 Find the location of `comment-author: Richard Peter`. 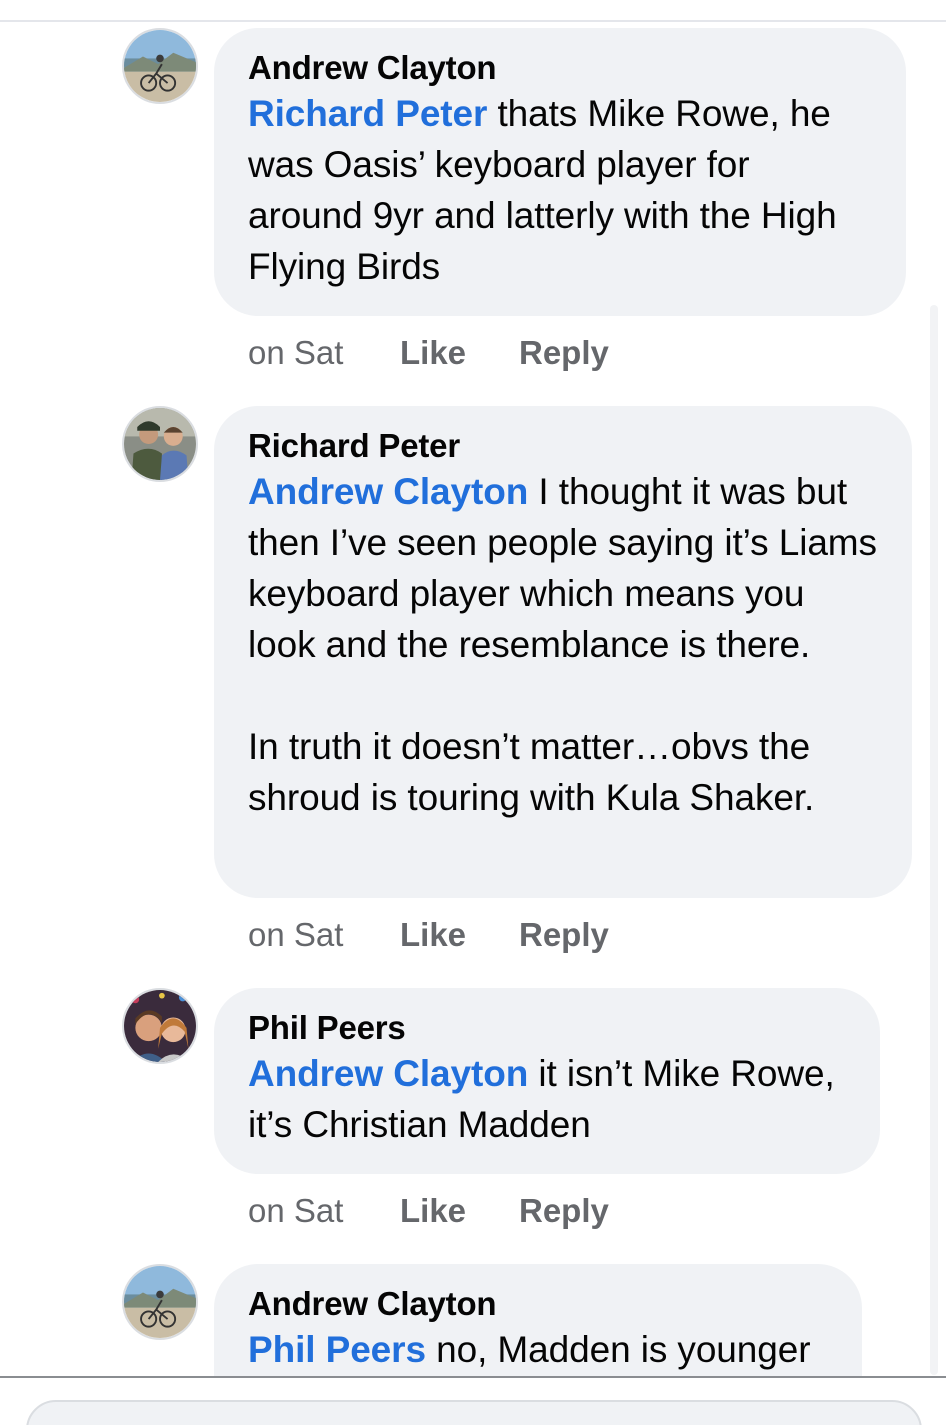

comment-author: Richard Peter is located at coordinates (563, 446).